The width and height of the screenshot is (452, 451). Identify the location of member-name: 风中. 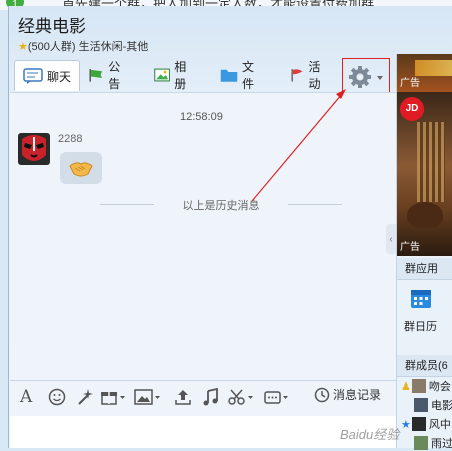
(439, 425).